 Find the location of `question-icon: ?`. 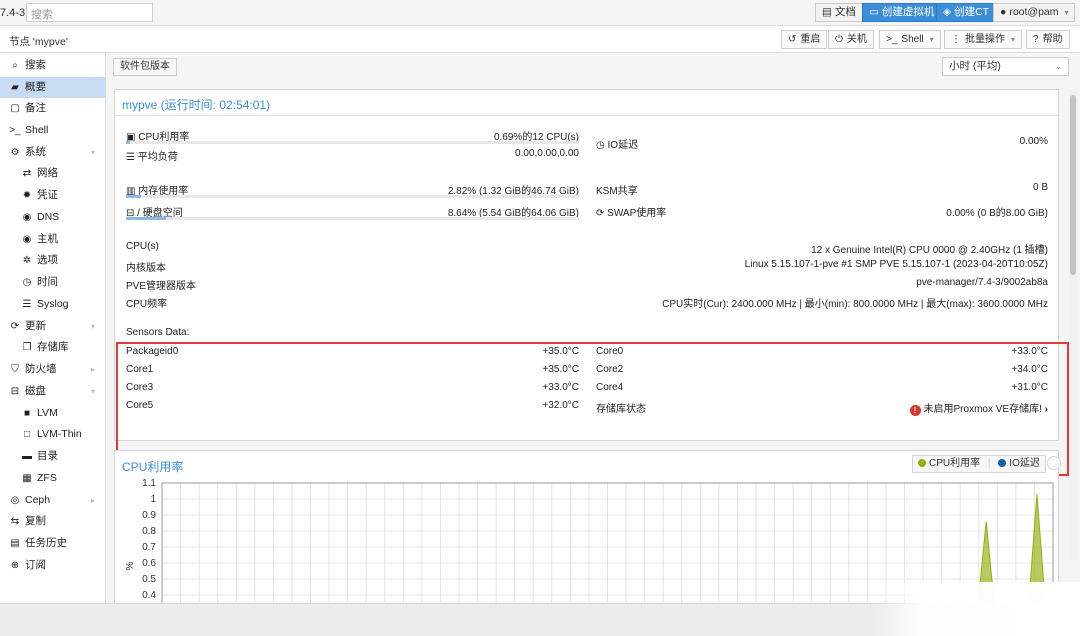

question-icon: ? is located at coordinates (1036, 39).